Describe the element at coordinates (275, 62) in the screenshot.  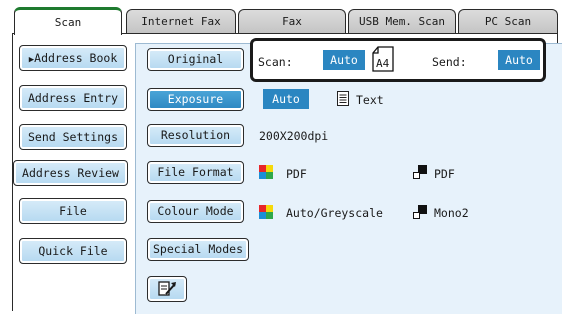
I see `scan-label: Scan:` at that location.